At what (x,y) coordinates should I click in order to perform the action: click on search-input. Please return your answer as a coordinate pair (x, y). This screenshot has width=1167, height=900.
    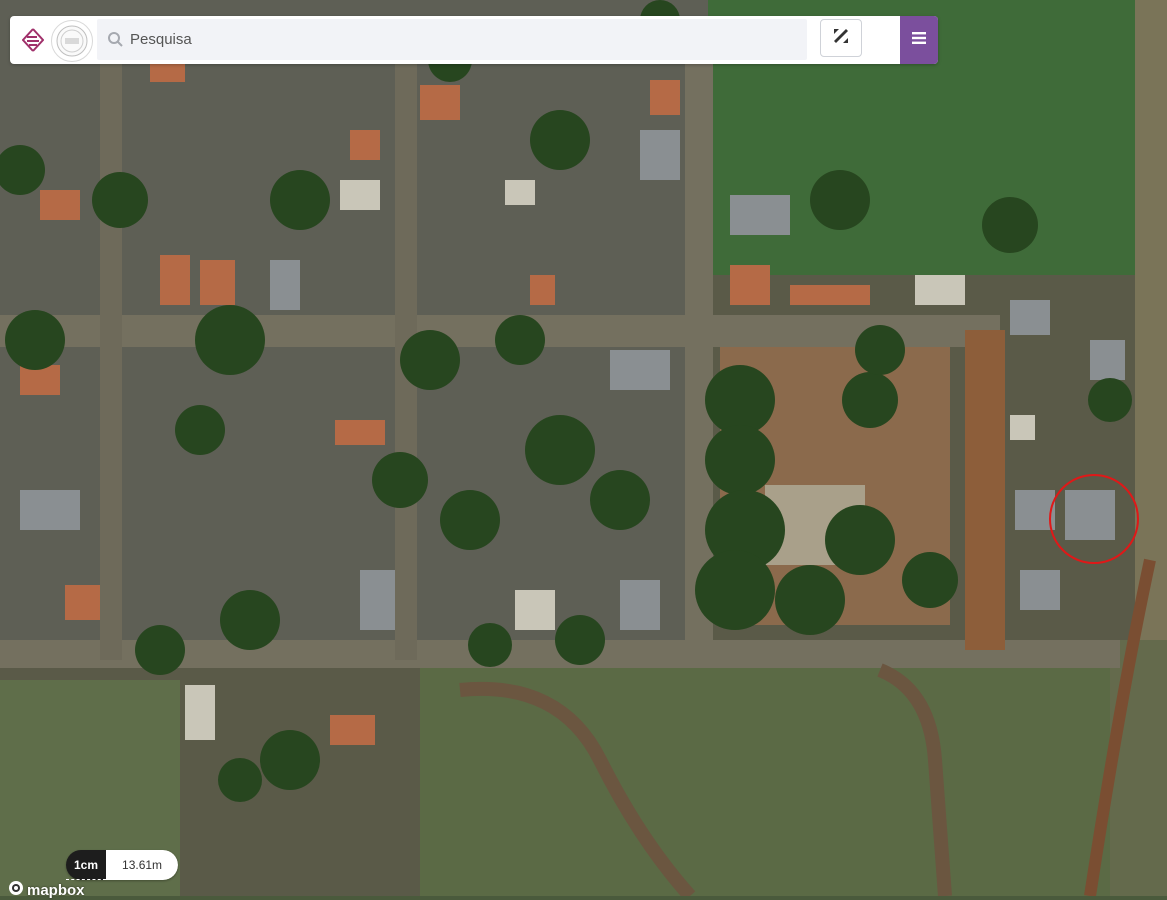
    Looking at the image, I should click on (460, 39).